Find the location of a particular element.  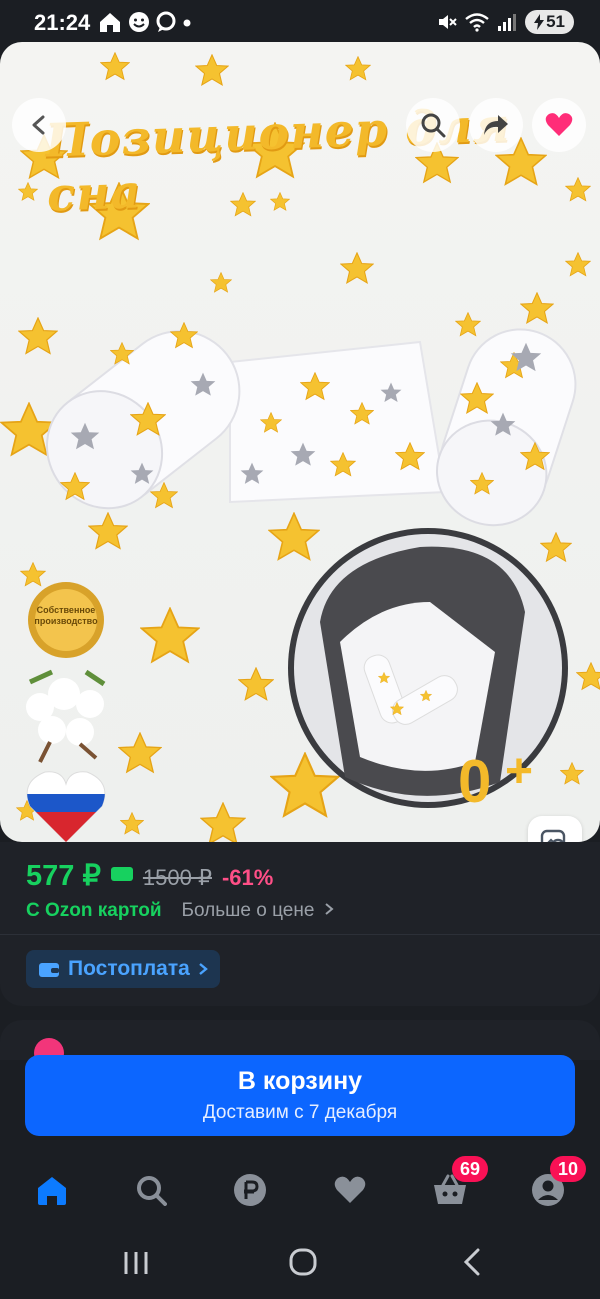

face-status-icon is located at coordinates (139, 22).